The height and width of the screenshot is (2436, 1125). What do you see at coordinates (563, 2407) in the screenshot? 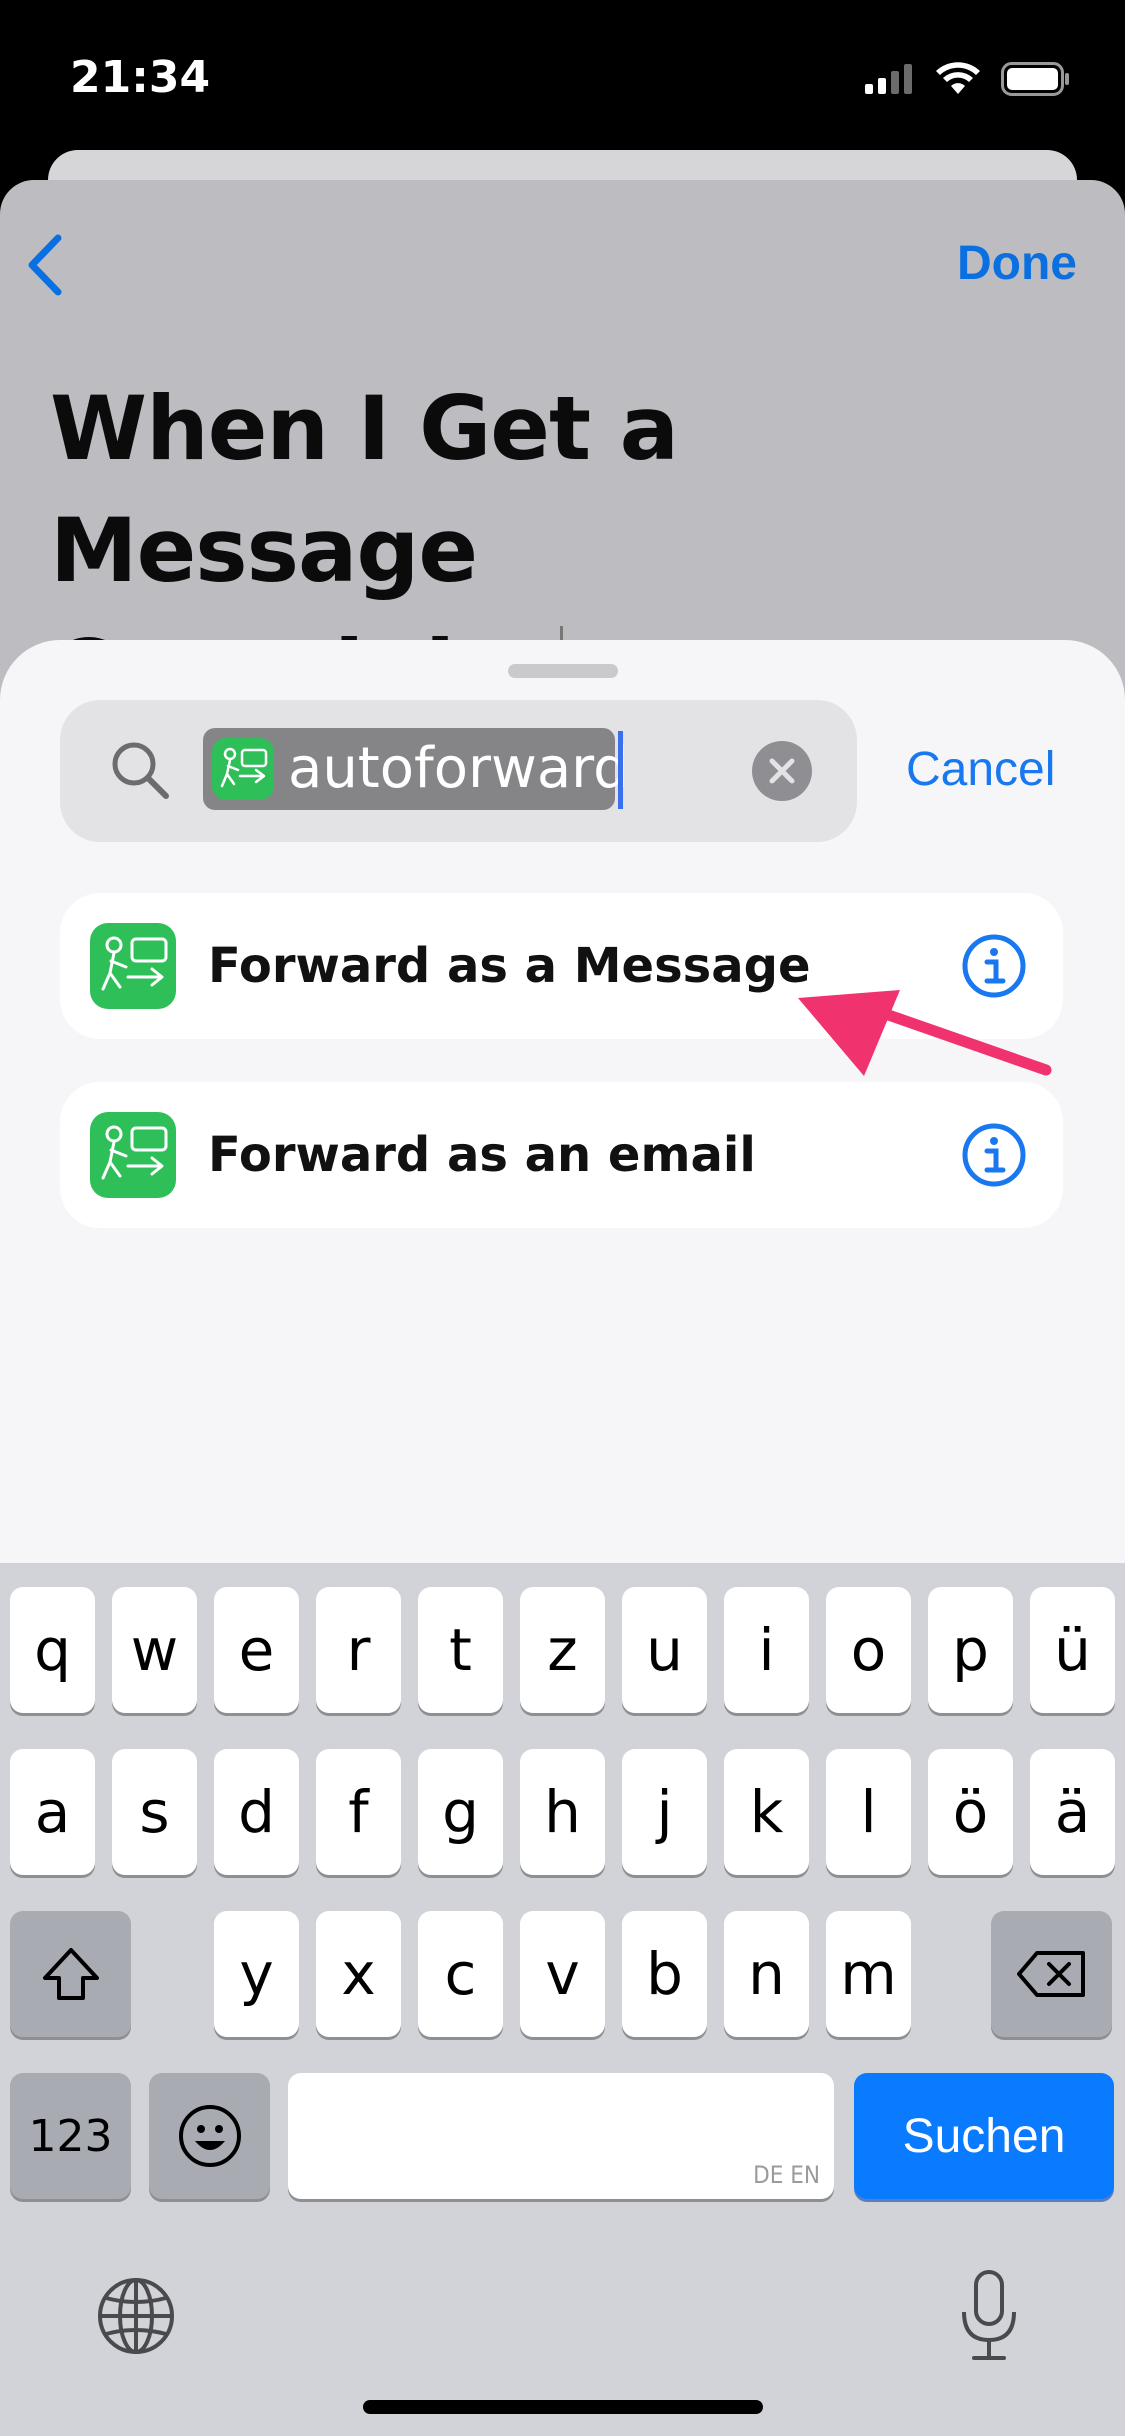
I see `home-indicator` at bounding box center [563, 2407].